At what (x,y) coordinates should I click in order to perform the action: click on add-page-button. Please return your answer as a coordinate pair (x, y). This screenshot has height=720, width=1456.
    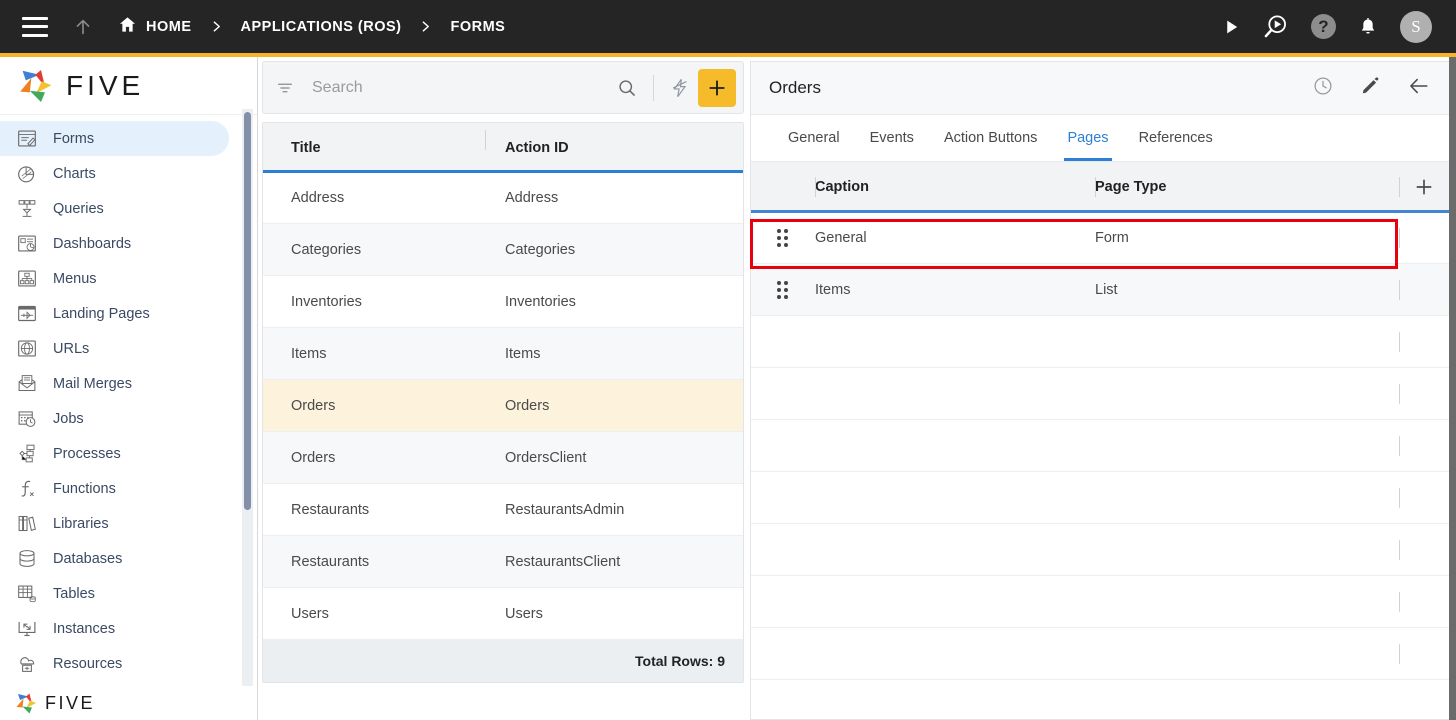
    Looking at the image, I should click on (1424, 187).